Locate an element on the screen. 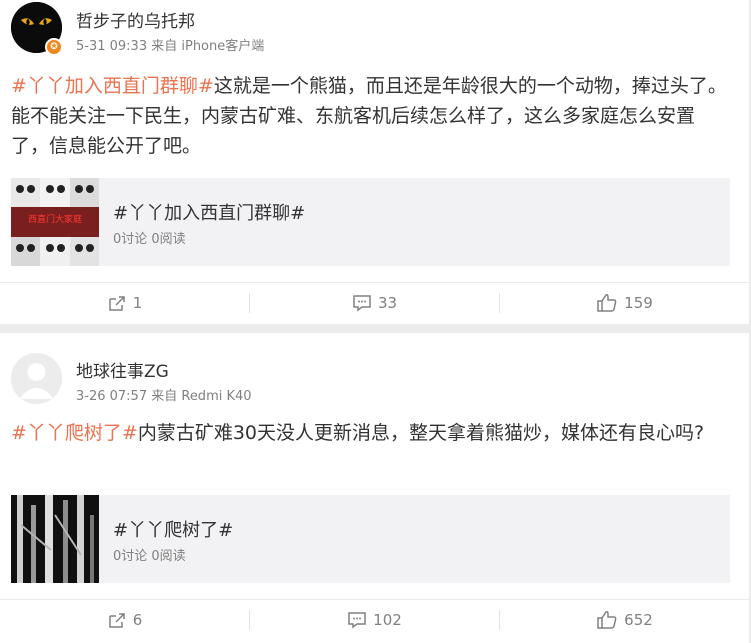 The image size is (751, 643). avatar is located at coordinates (36, 378).